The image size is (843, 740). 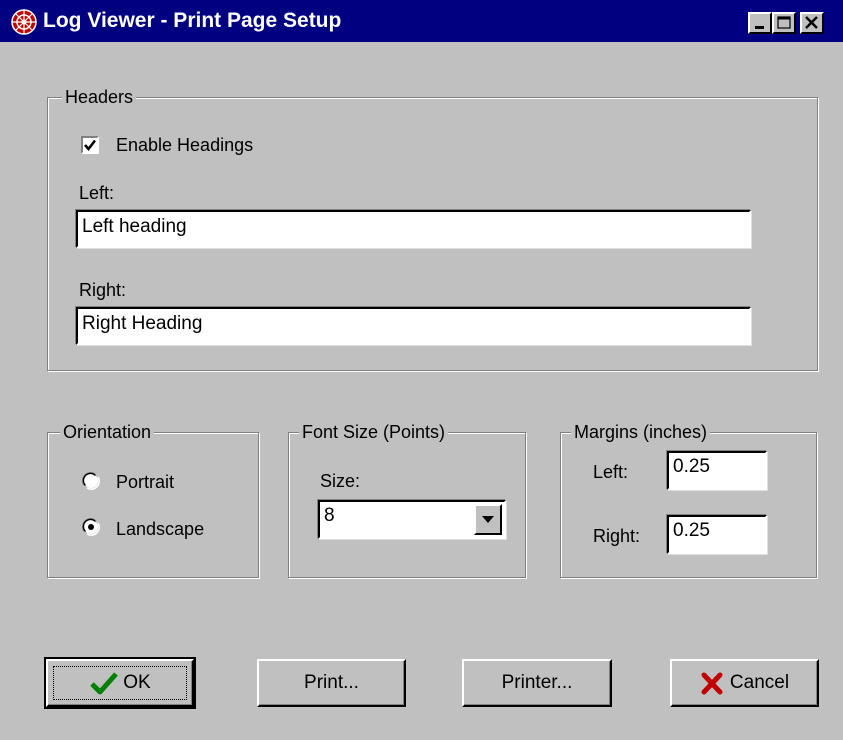 I want to click on left-heading-label: Left:, so click(x=97, y=193).